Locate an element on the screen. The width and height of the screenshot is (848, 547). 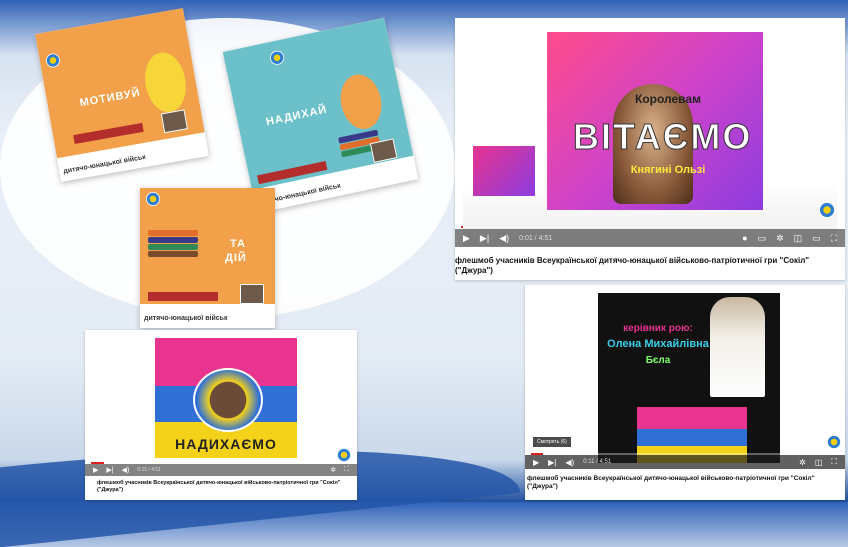
leader-surname: Бєла is located at coordinates (658, 360).